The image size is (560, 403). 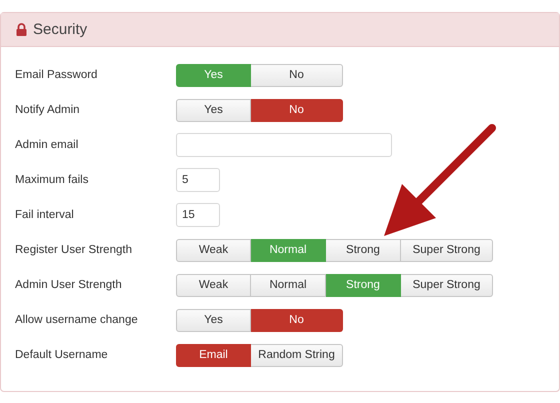 What do you see at coordinates (45, 215) in the screenshot?
I see `field-label: Fail interval` at bounding box center [45, 215].